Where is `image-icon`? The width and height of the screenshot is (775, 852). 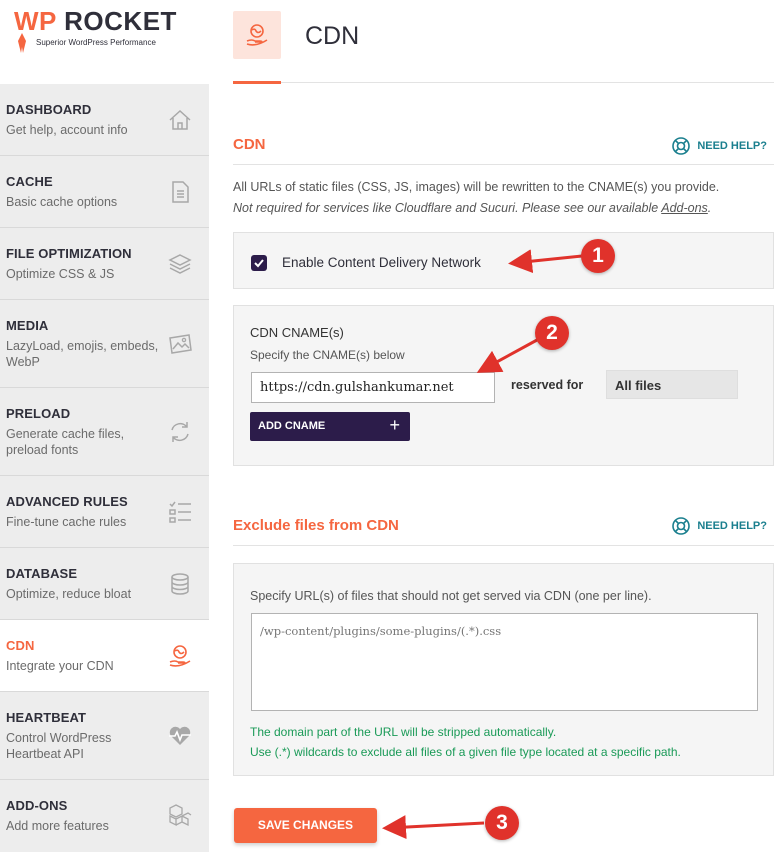 image-icon is located at coordinates (180, 343).